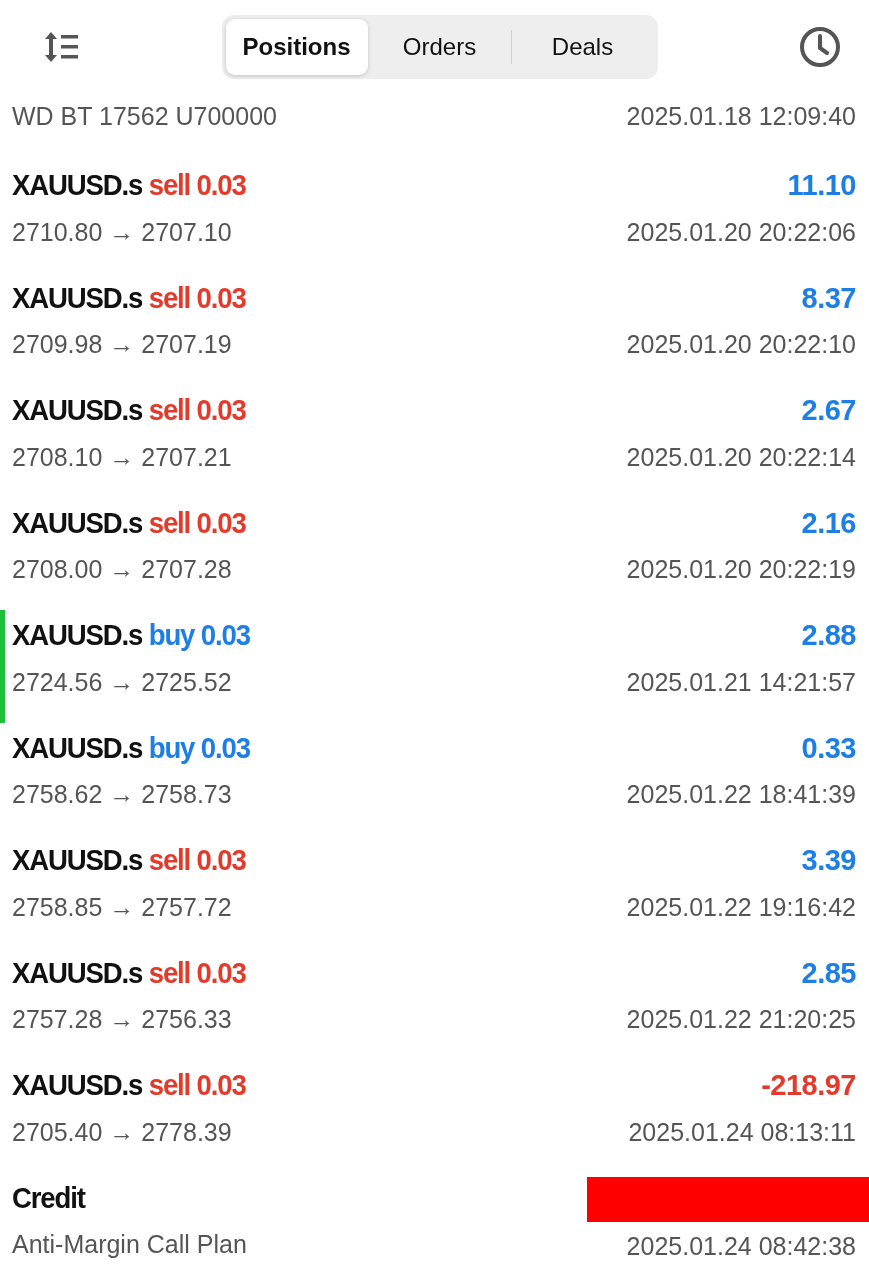 The image size is (869, 1280). Describe the element at coordinates (741, 344) in the screenshot. I see `timestamp: 2025.01.20 20:22:10` at that location.